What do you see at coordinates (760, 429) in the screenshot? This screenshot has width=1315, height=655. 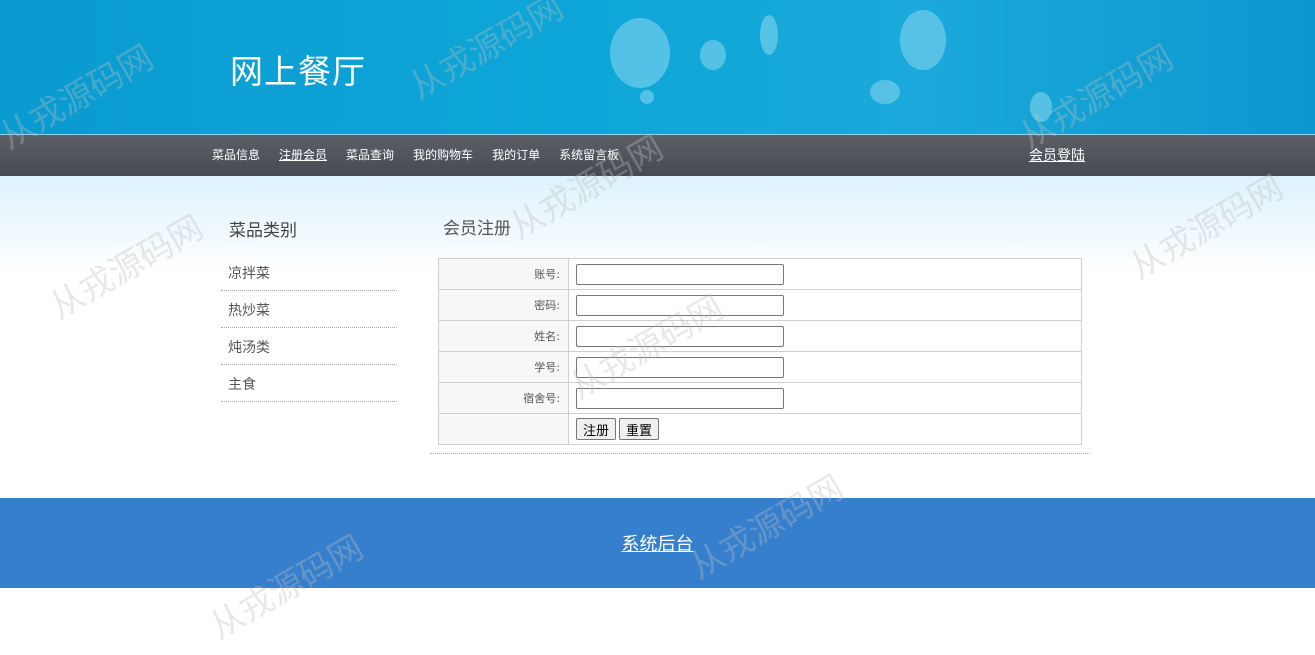 I see `form-row: 注册 重置` at bounding box center [760, 429].